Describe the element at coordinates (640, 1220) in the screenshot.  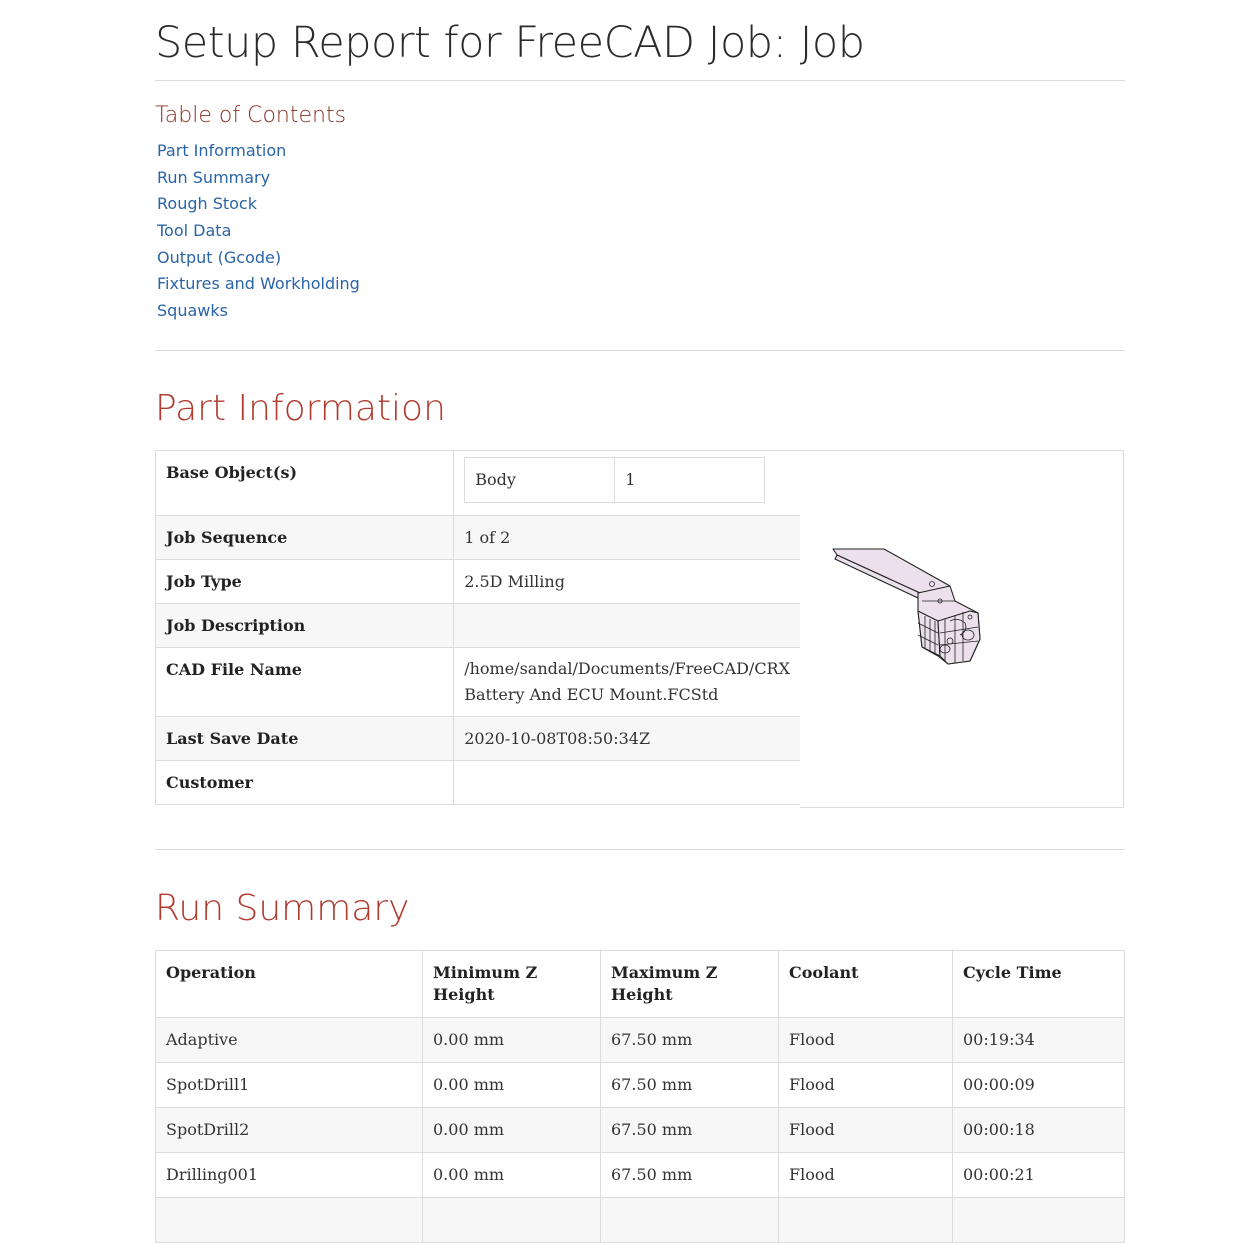
I see `table-row` at that location.